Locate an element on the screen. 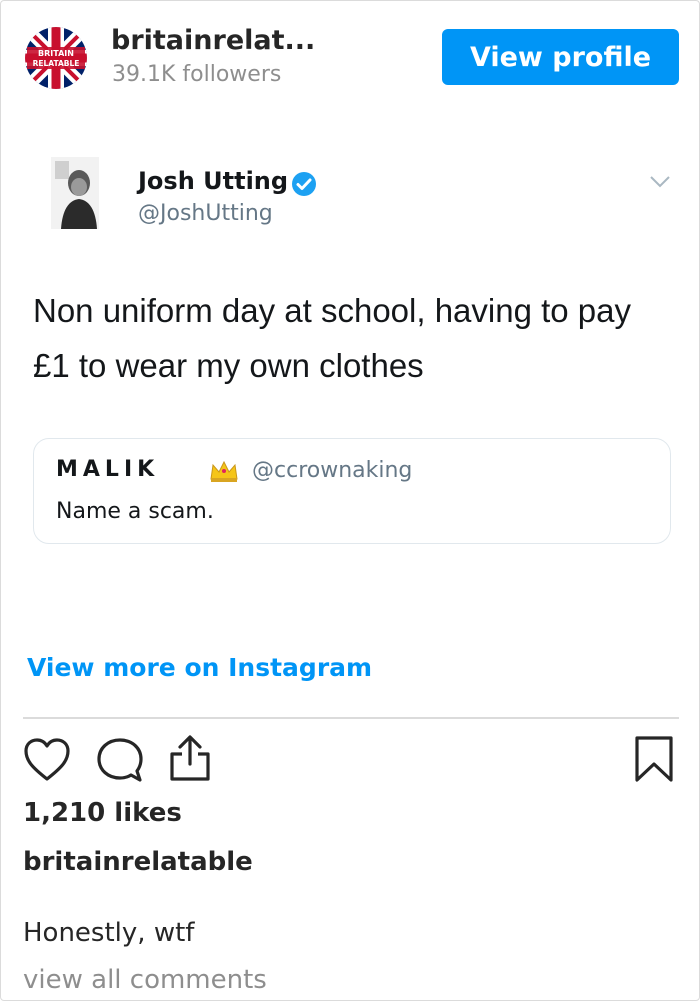  comment-icon is located at coordinates (120, 760).